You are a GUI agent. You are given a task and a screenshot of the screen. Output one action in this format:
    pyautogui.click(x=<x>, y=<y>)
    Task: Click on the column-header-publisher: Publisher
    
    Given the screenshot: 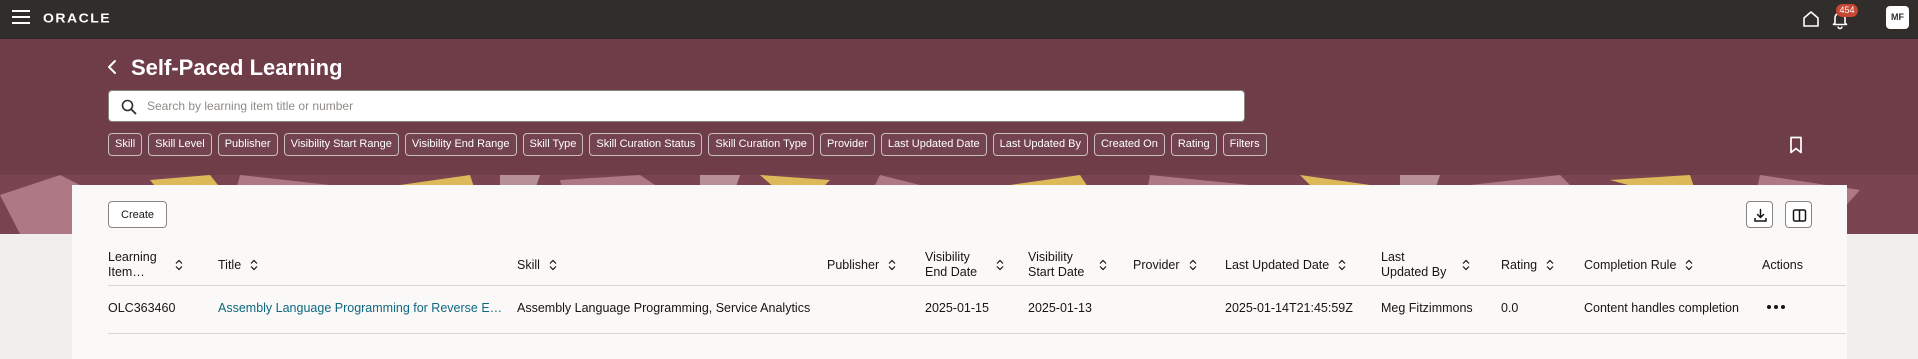 What is the action you would take?
    pyautogui.click(x=861, y=265)
    